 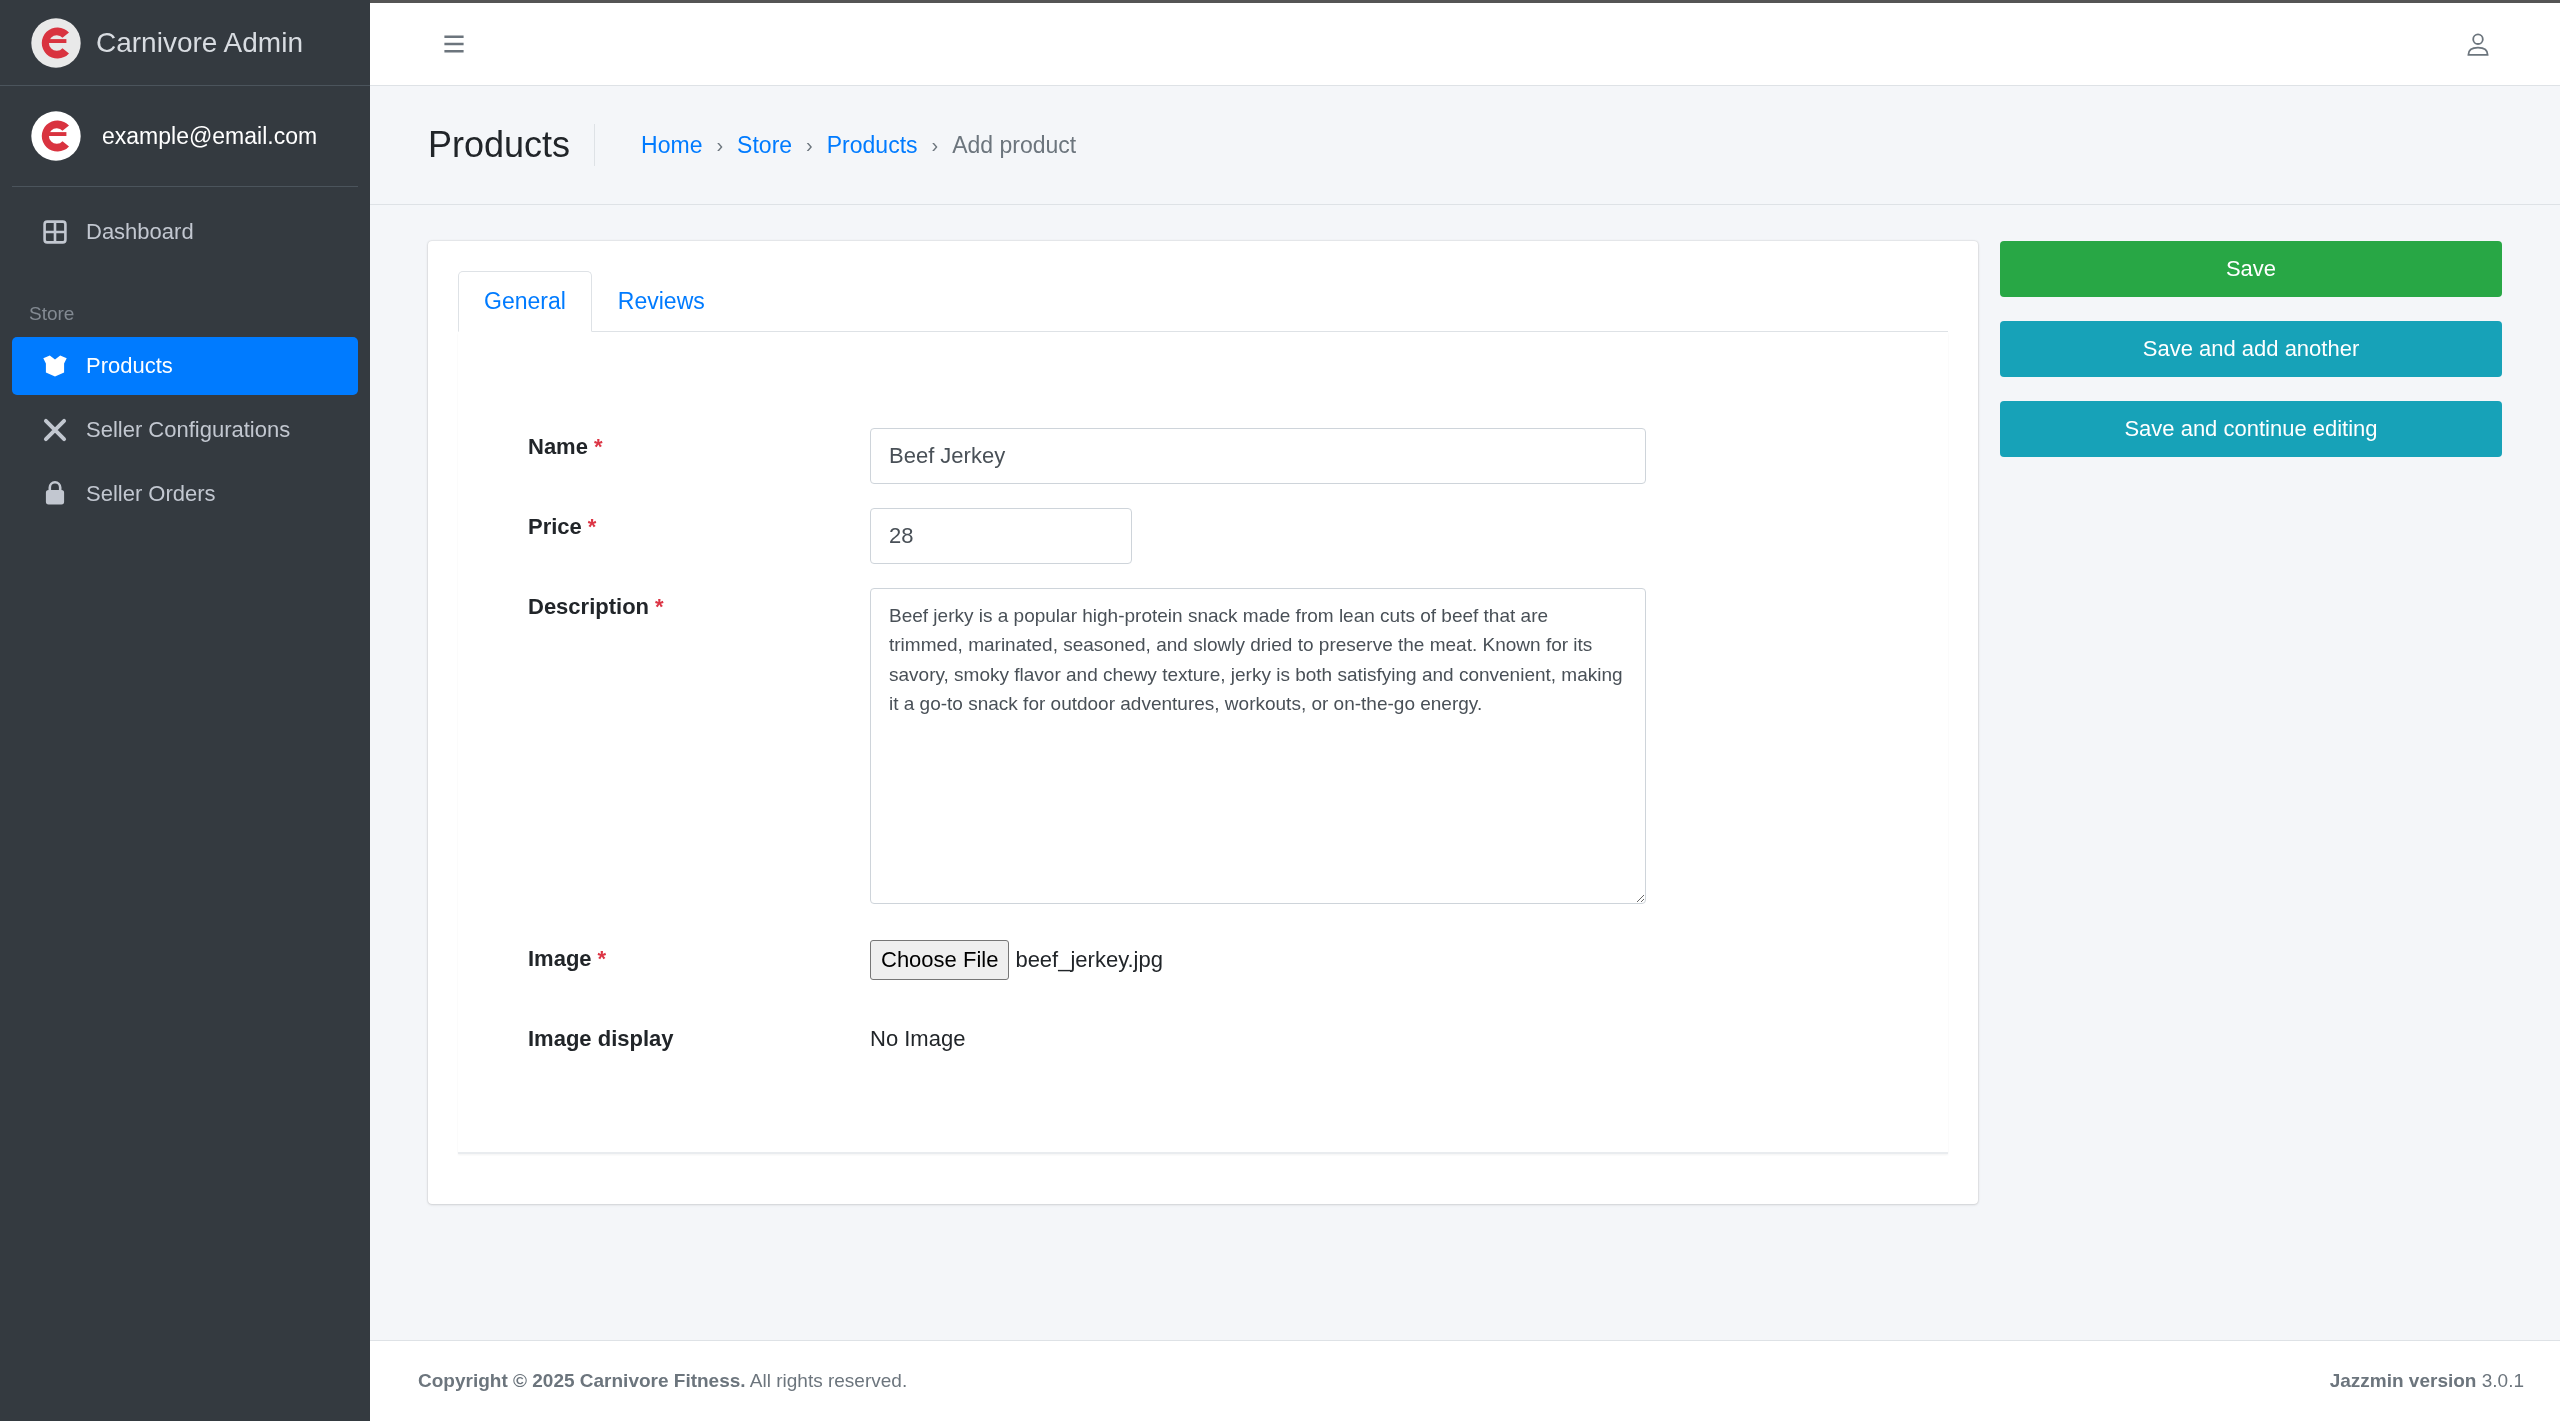 I want to click on sidebar-item: Dashboard, so click(x=185, y=232).